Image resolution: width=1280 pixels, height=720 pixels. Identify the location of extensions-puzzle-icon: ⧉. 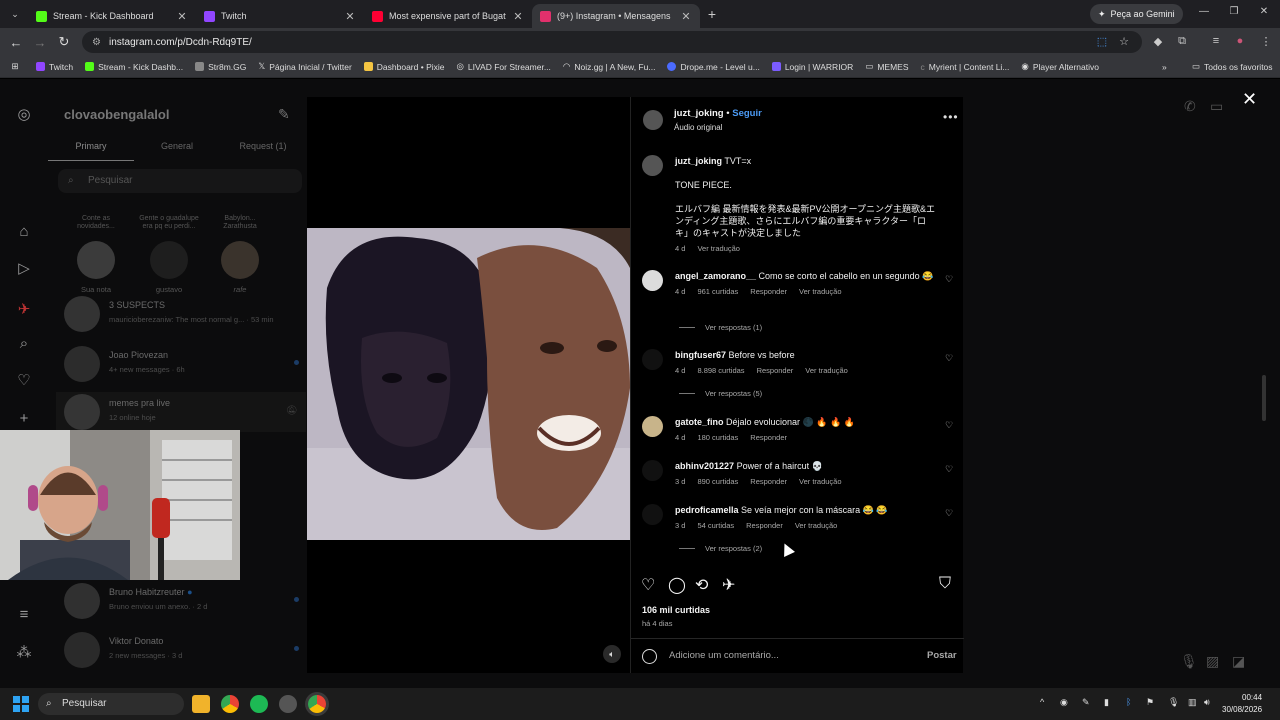
(1182, 41).